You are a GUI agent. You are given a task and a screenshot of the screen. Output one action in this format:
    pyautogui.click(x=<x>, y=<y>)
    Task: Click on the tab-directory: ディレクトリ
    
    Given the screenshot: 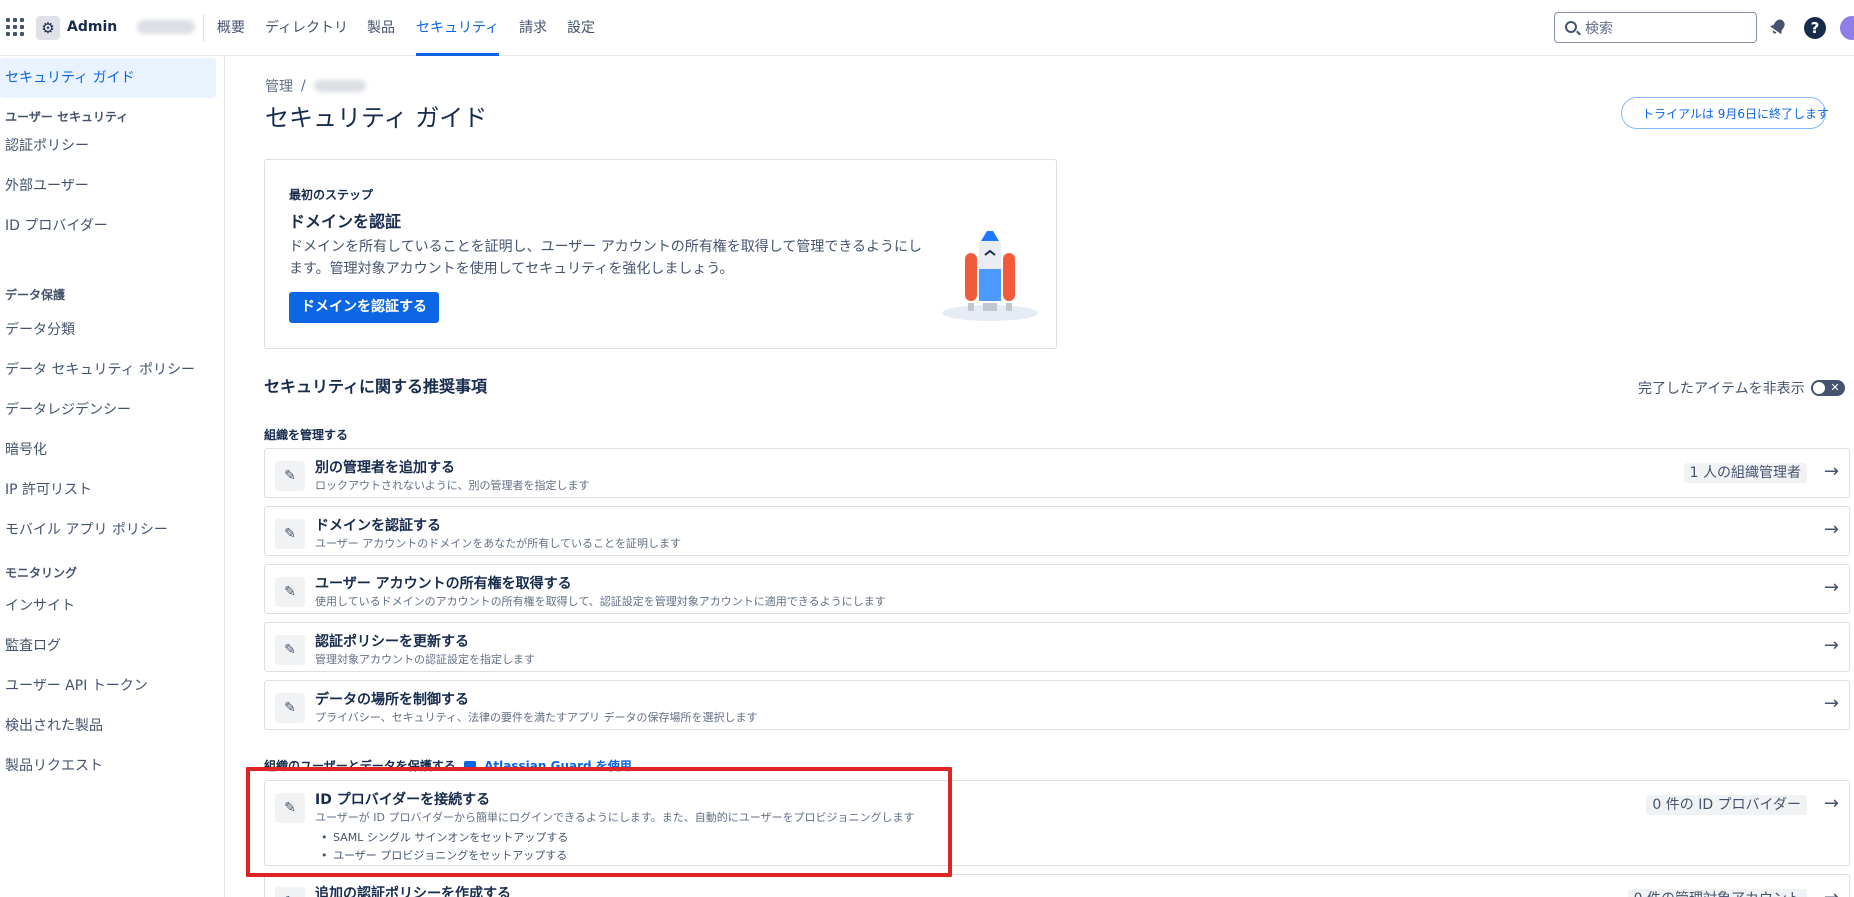 What is the action you would take?
    pyautogui.click(x=306, y=28)
    